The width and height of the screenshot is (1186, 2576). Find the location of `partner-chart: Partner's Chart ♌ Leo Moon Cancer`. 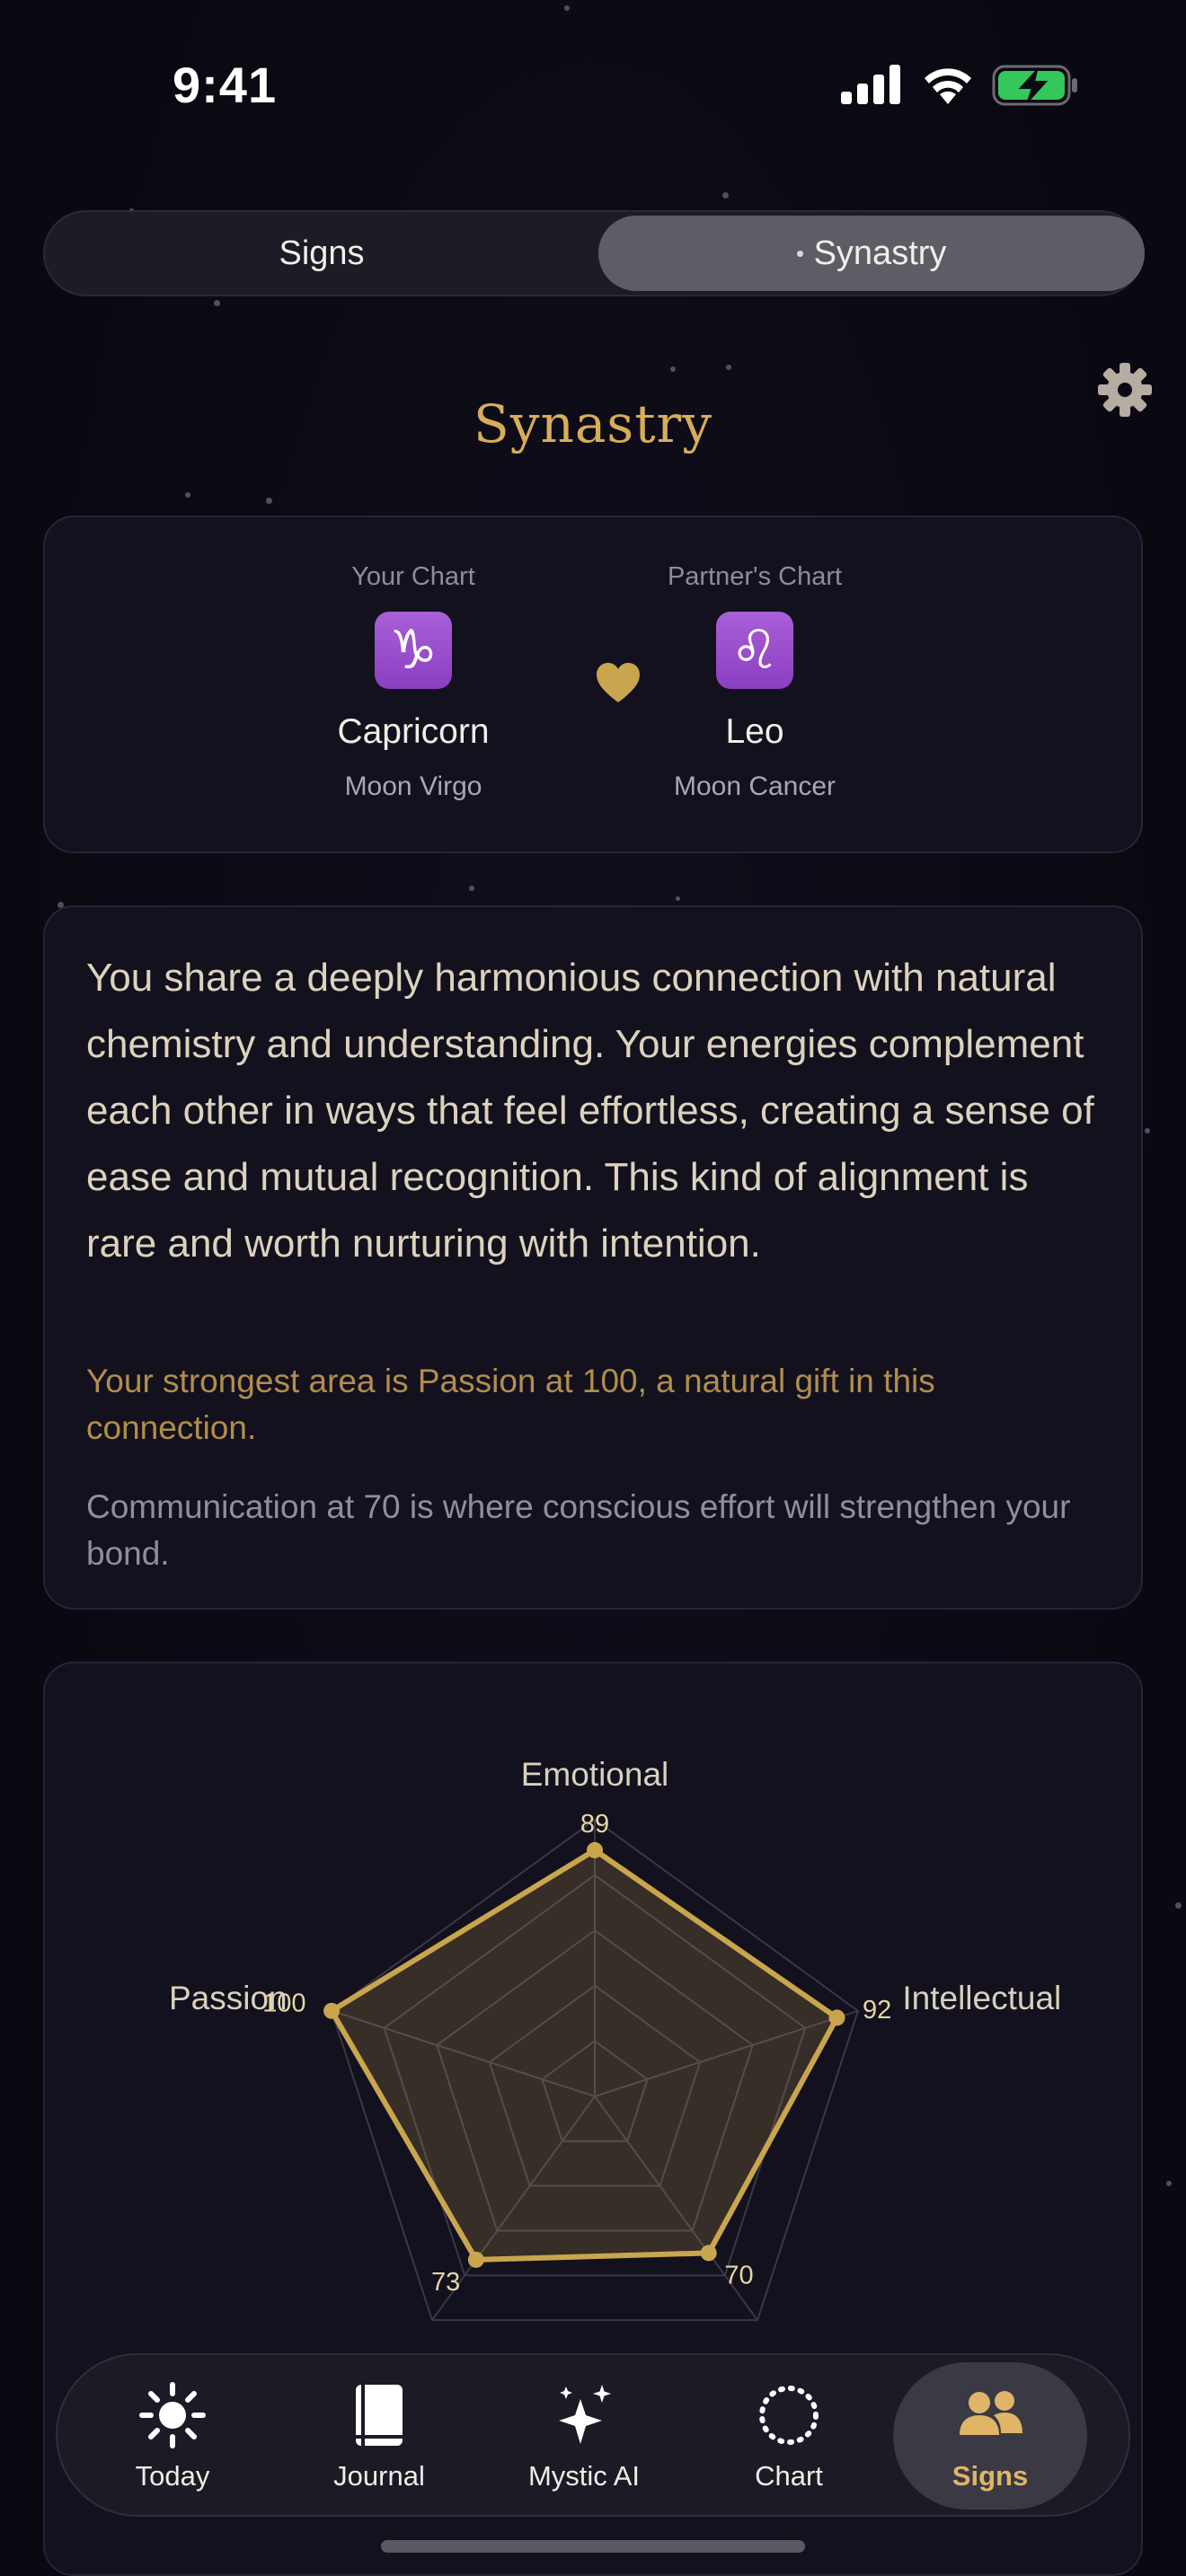

partner-chart: Partner's Chart ♌ Leo Moon Cancer is located at coordinates (754, 682).